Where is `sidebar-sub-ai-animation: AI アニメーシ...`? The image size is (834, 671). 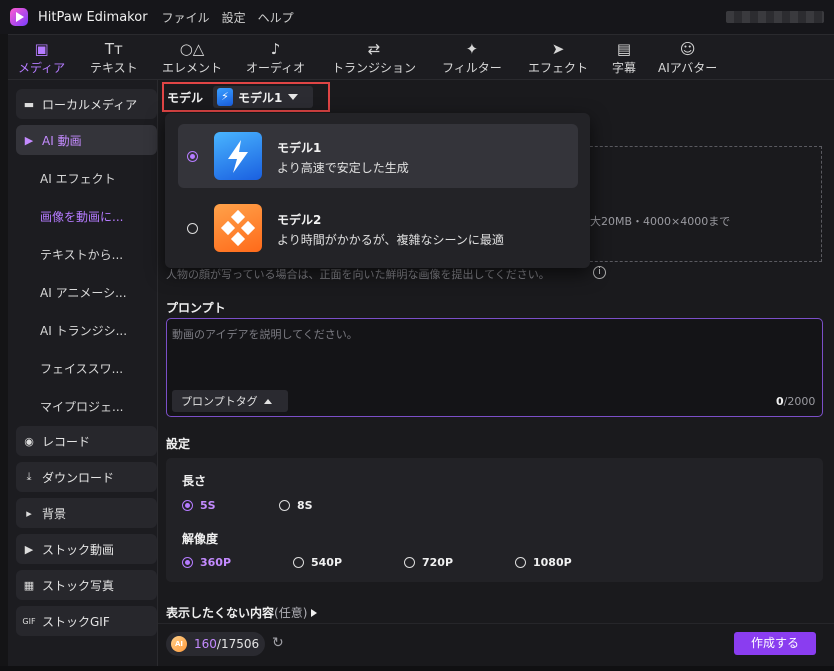 sidebar-sub-ai-animation: AI アニメーシ... is located at coordinates (83, 292).